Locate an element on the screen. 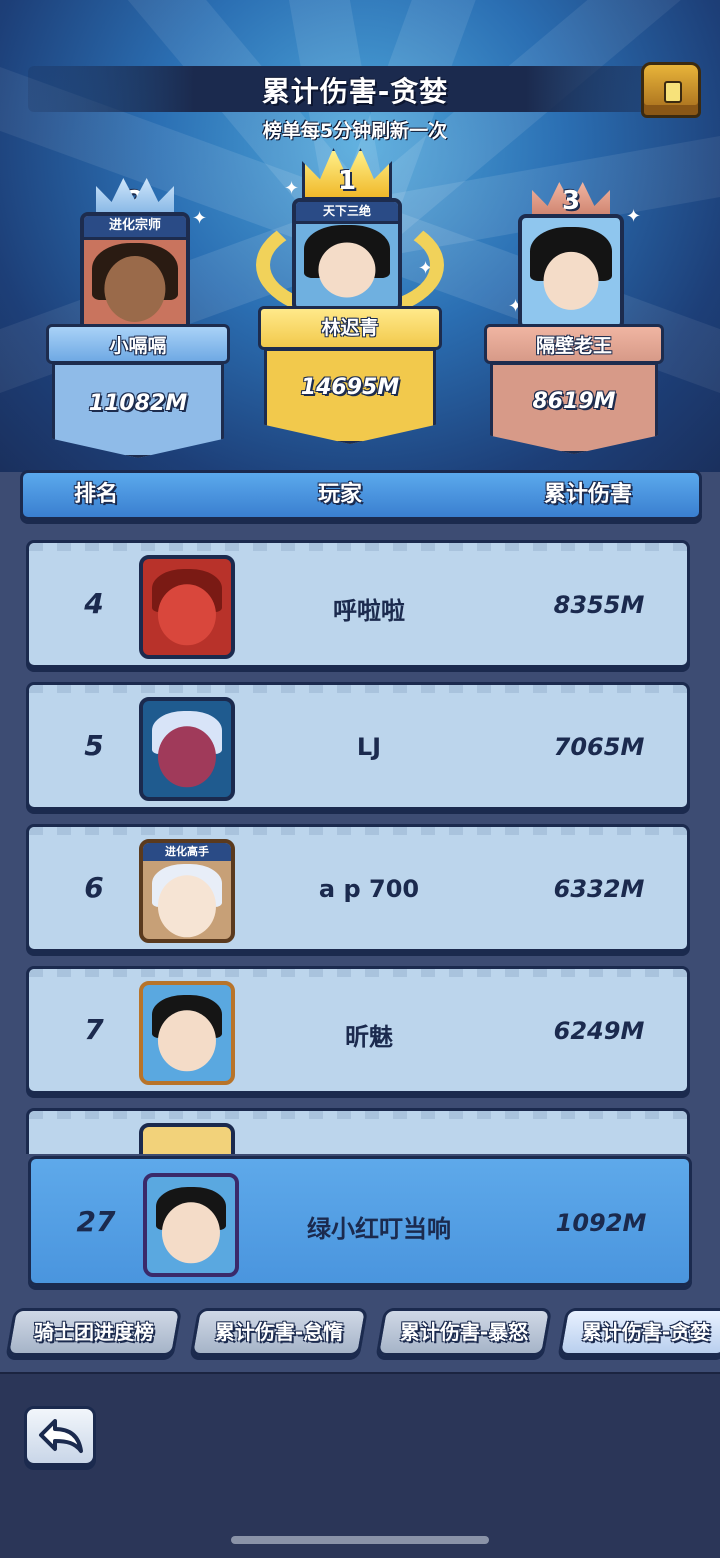  player-damage: 11082M is located at coordinates (138, 410).